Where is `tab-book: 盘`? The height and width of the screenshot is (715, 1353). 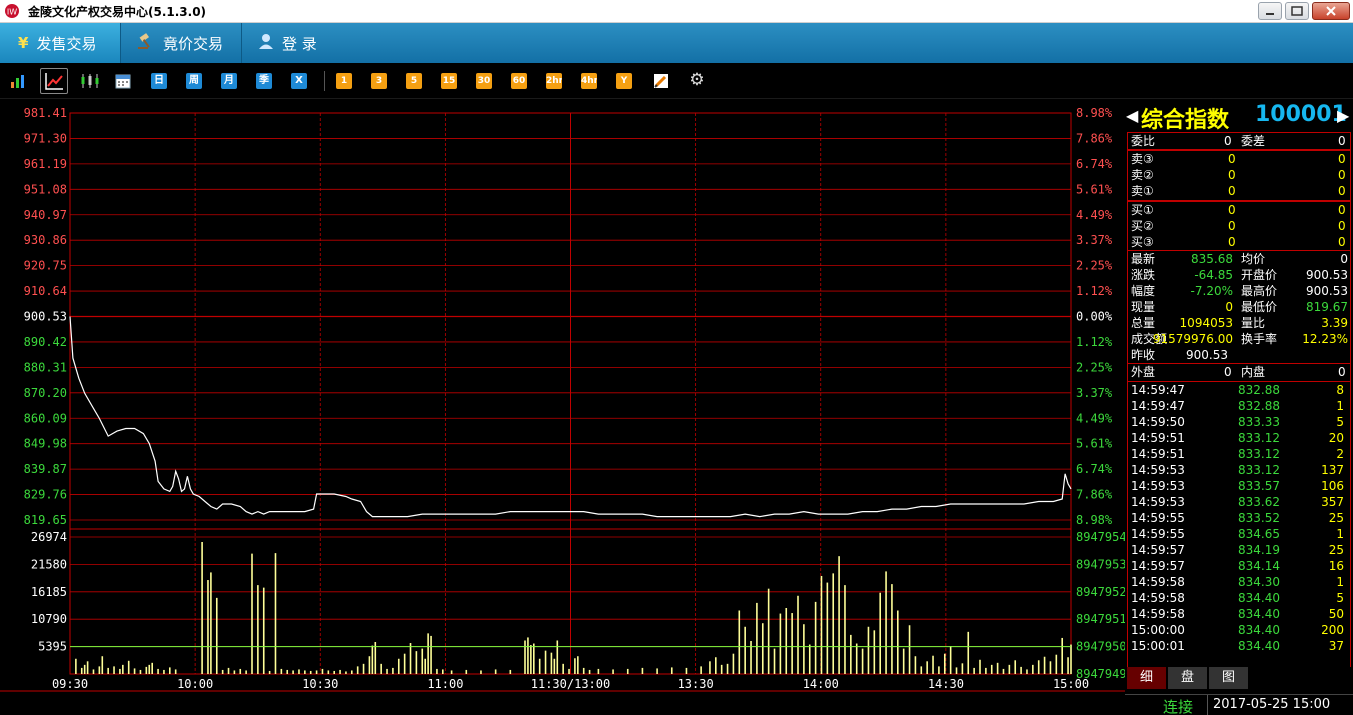 tab-book: 盘 is located at coordinates (1188, 678).